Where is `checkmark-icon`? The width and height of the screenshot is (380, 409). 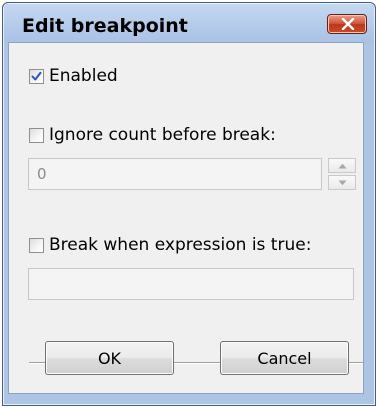
checkmark-icon is located at coordinates (36, 75).